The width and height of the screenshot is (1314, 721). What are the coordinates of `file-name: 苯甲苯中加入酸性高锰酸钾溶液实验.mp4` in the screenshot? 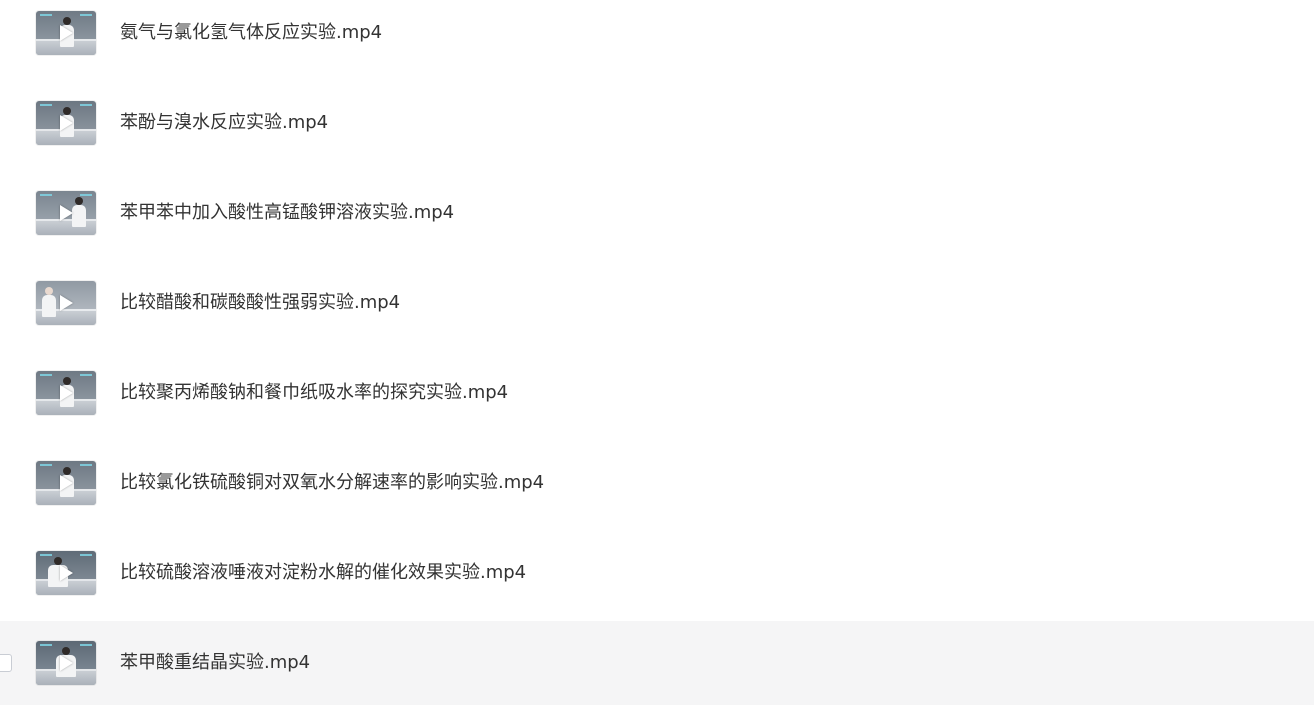 It's located at (287, 213).